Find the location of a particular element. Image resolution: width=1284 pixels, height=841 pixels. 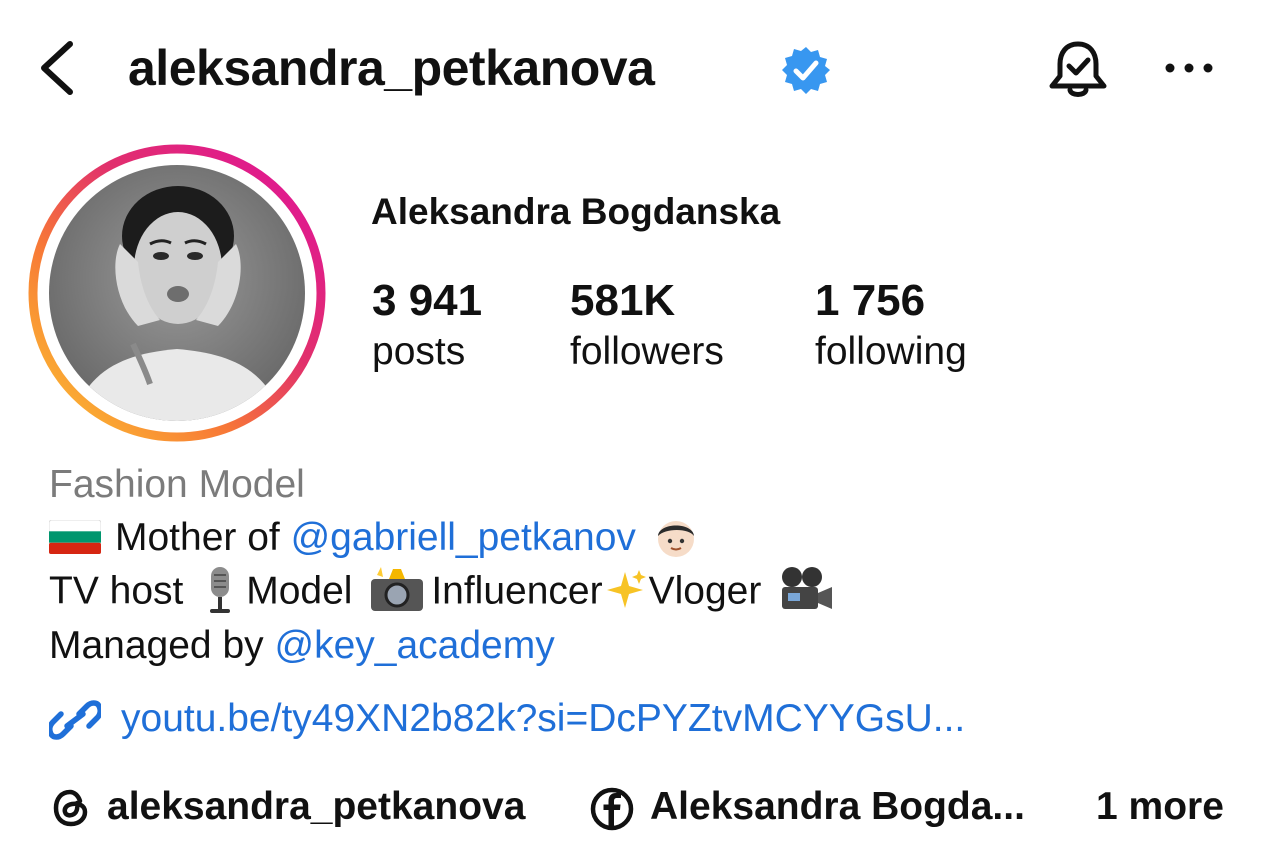

posts-value: 3 941 is located at coordinates (427, 300).